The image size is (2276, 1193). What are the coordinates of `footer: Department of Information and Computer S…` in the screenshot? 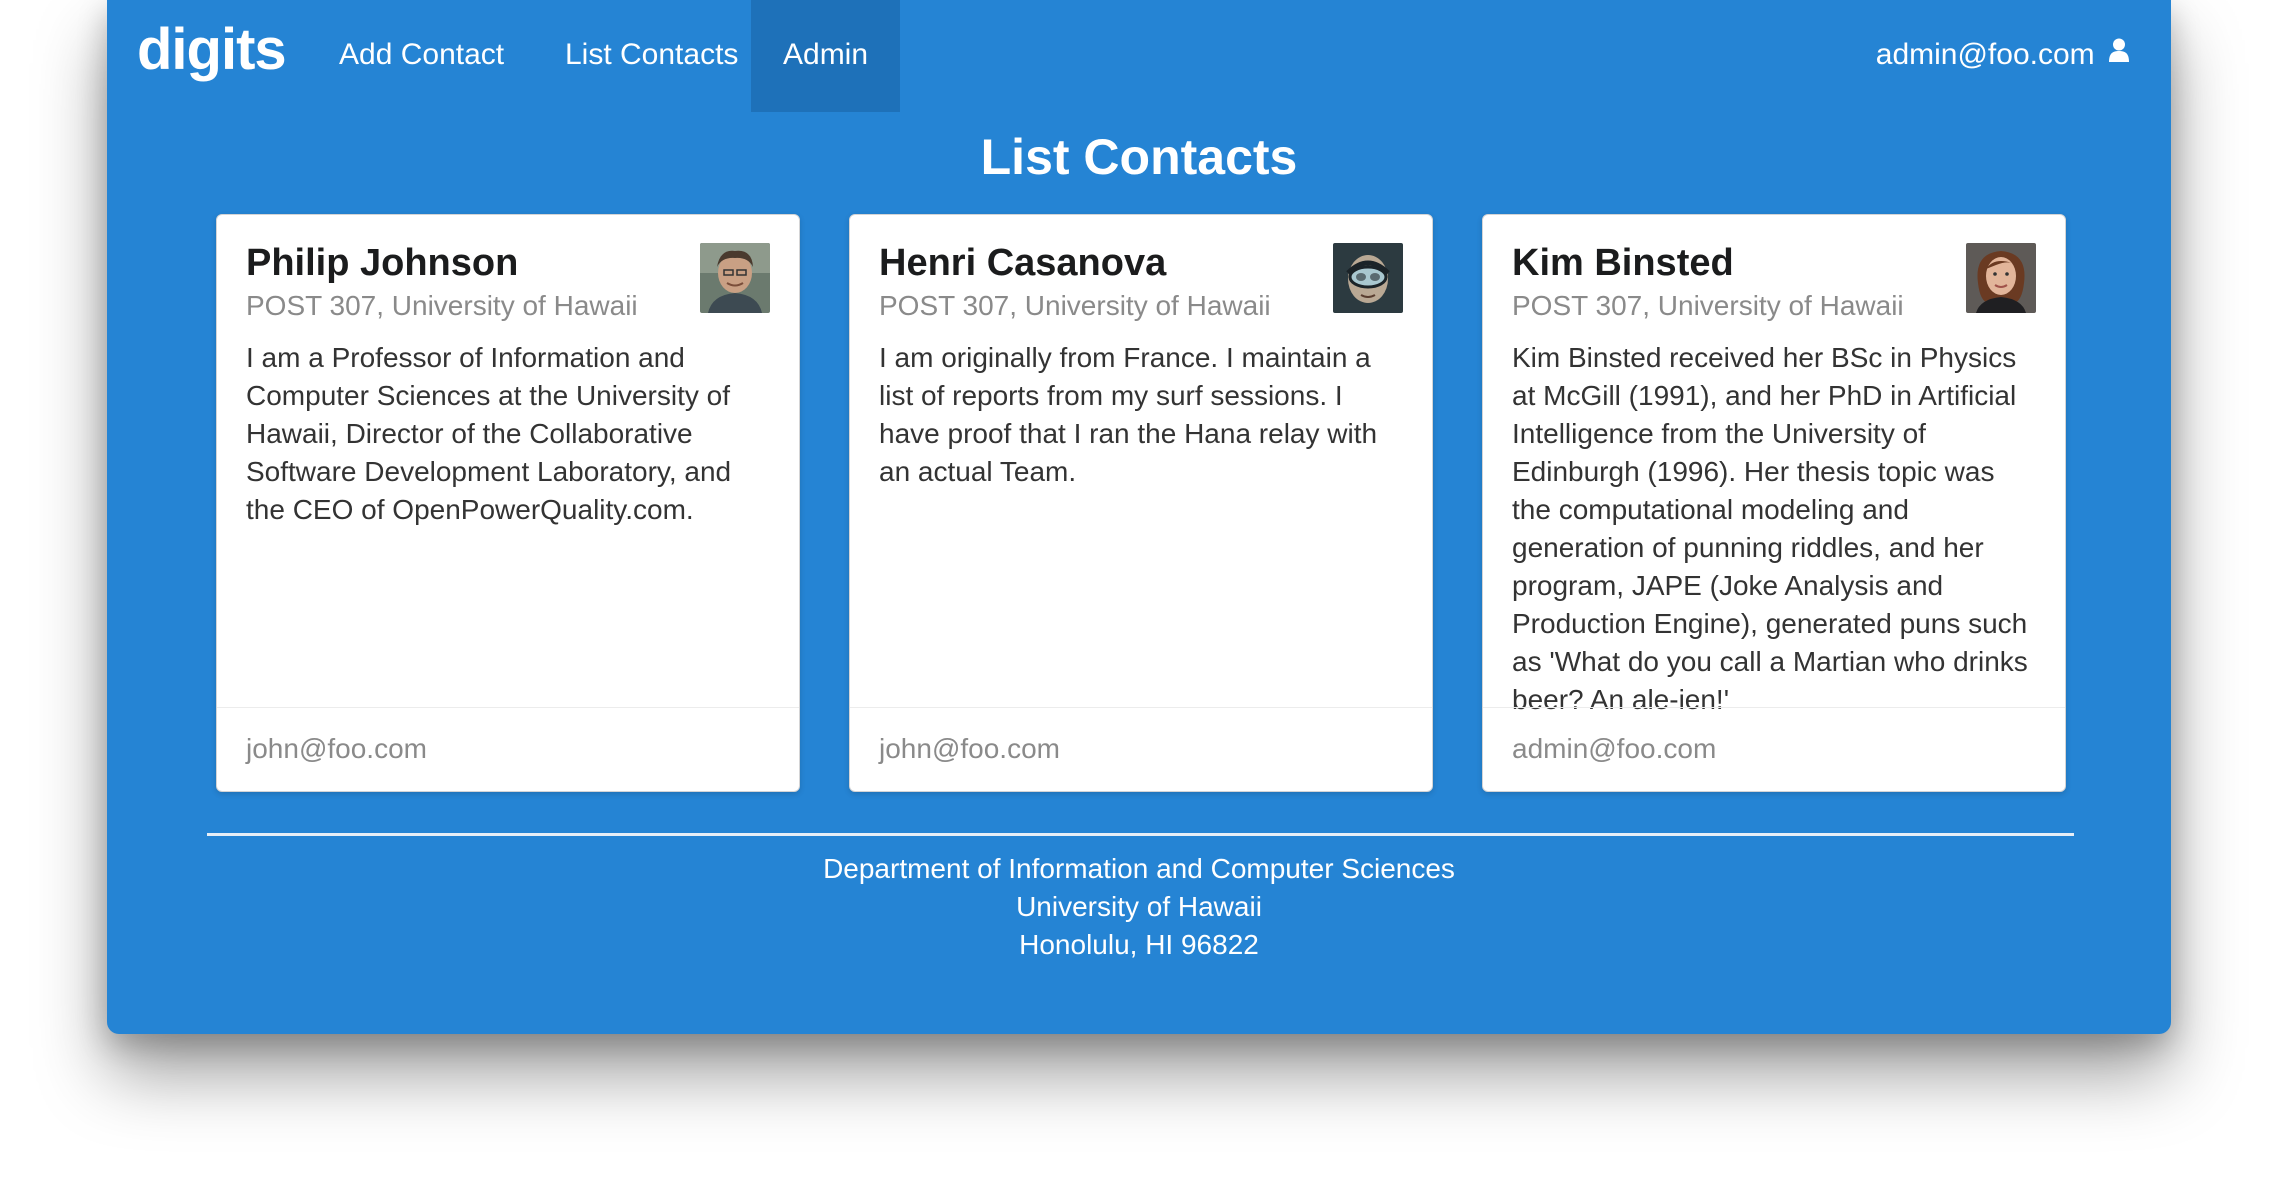 It's located at (1139, 907).